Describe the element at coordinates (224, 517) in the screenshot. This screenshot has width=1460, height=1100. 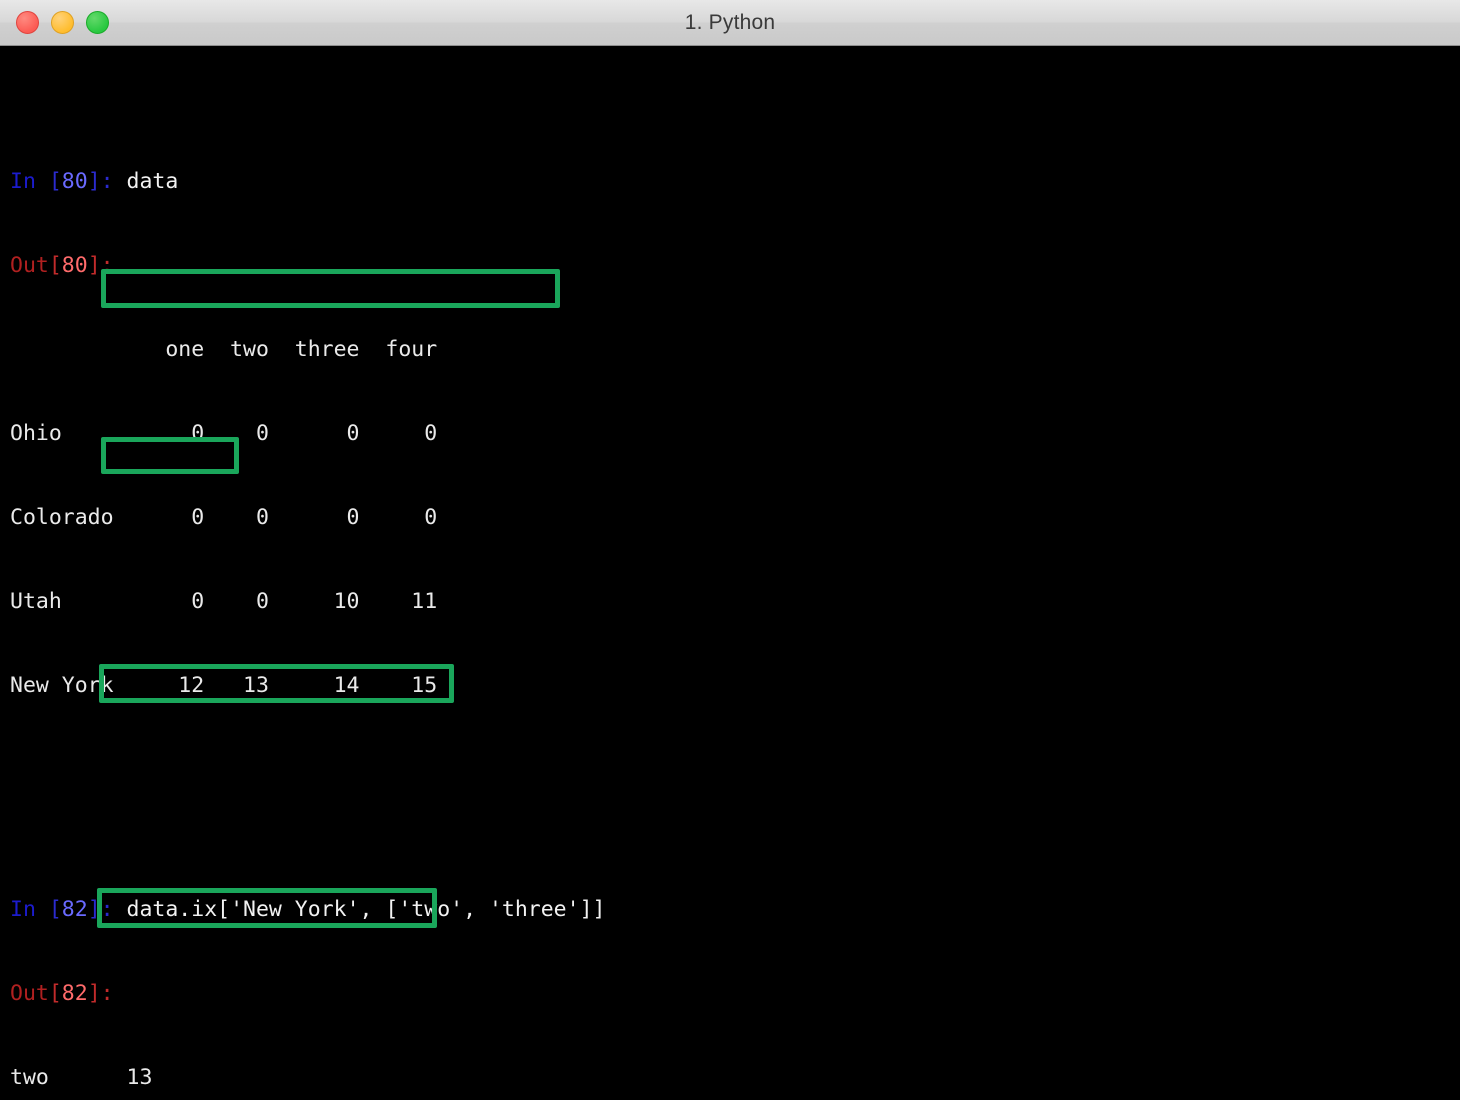
I see `output-line: Colorado 0 0 0 0` at that location.